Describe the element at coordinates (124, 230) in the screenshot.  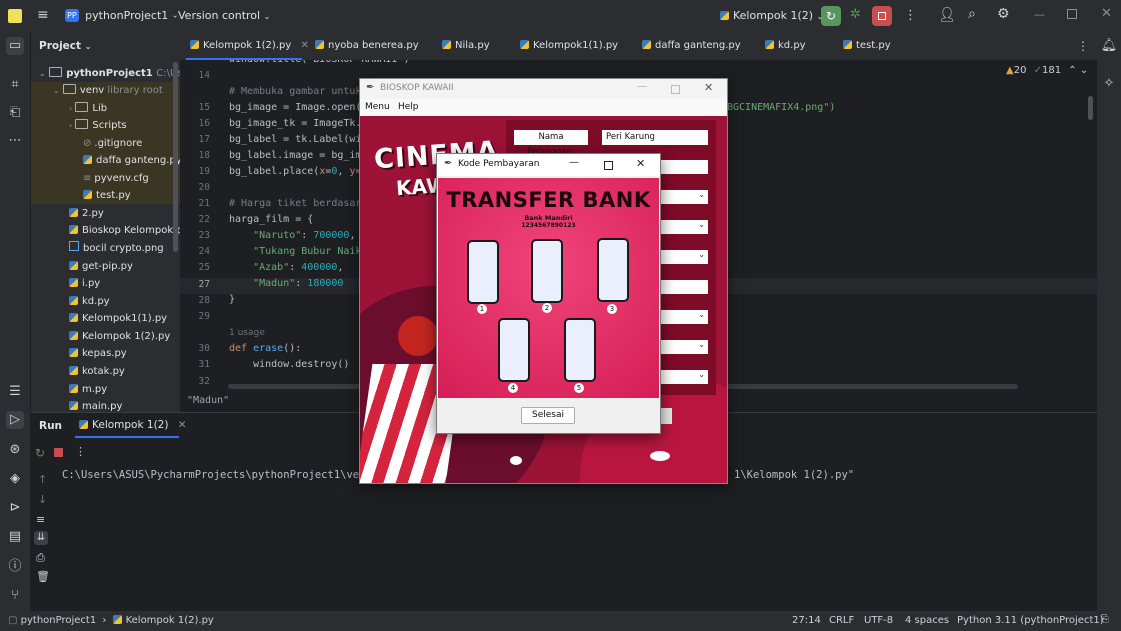
I see `tree-item-file: Bioskop Kelompok.py` at that location.